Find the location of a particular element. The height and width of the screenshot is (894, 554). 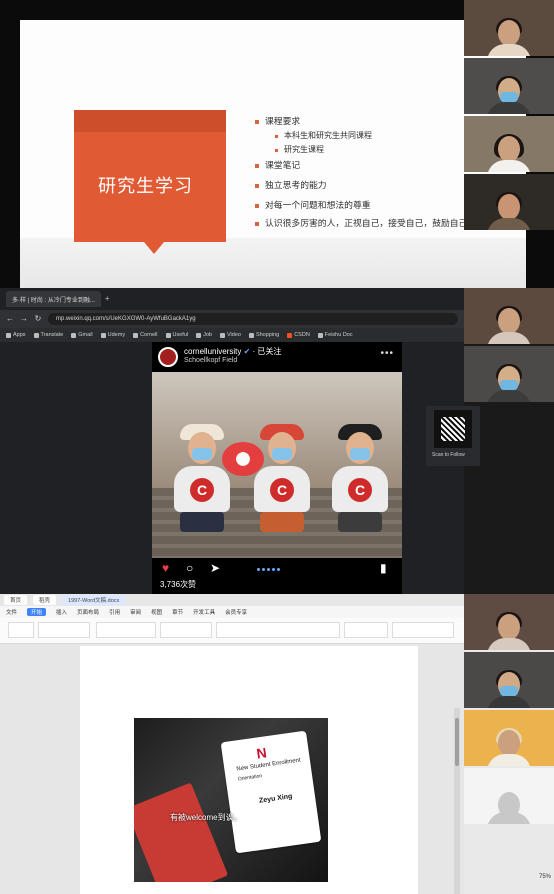

wps-ribbon is located at coordinates (232, 631).